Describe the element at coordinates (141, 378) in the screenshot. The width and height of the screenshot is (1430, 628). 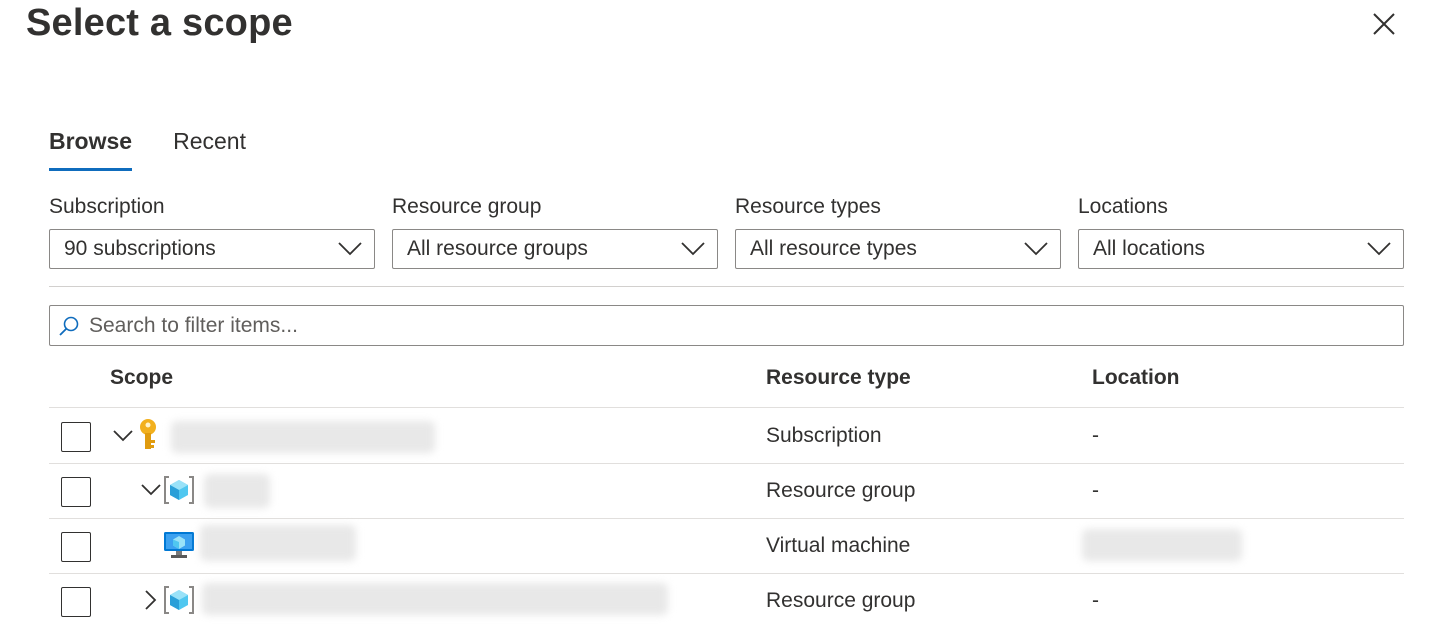
I see `column-header-scope: Scope` at that location.